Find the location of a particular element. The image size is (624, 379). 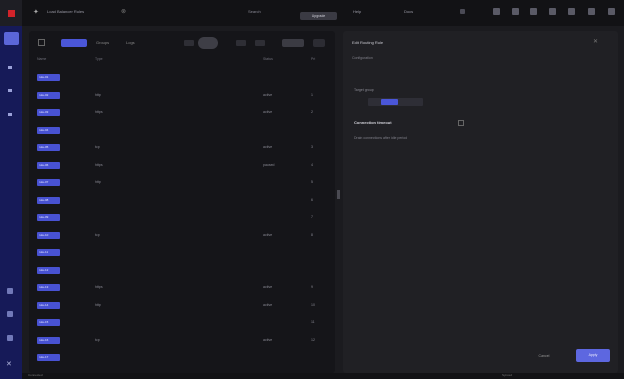

rule-name-chip: rule-10 is located at coordinates (48, 235).